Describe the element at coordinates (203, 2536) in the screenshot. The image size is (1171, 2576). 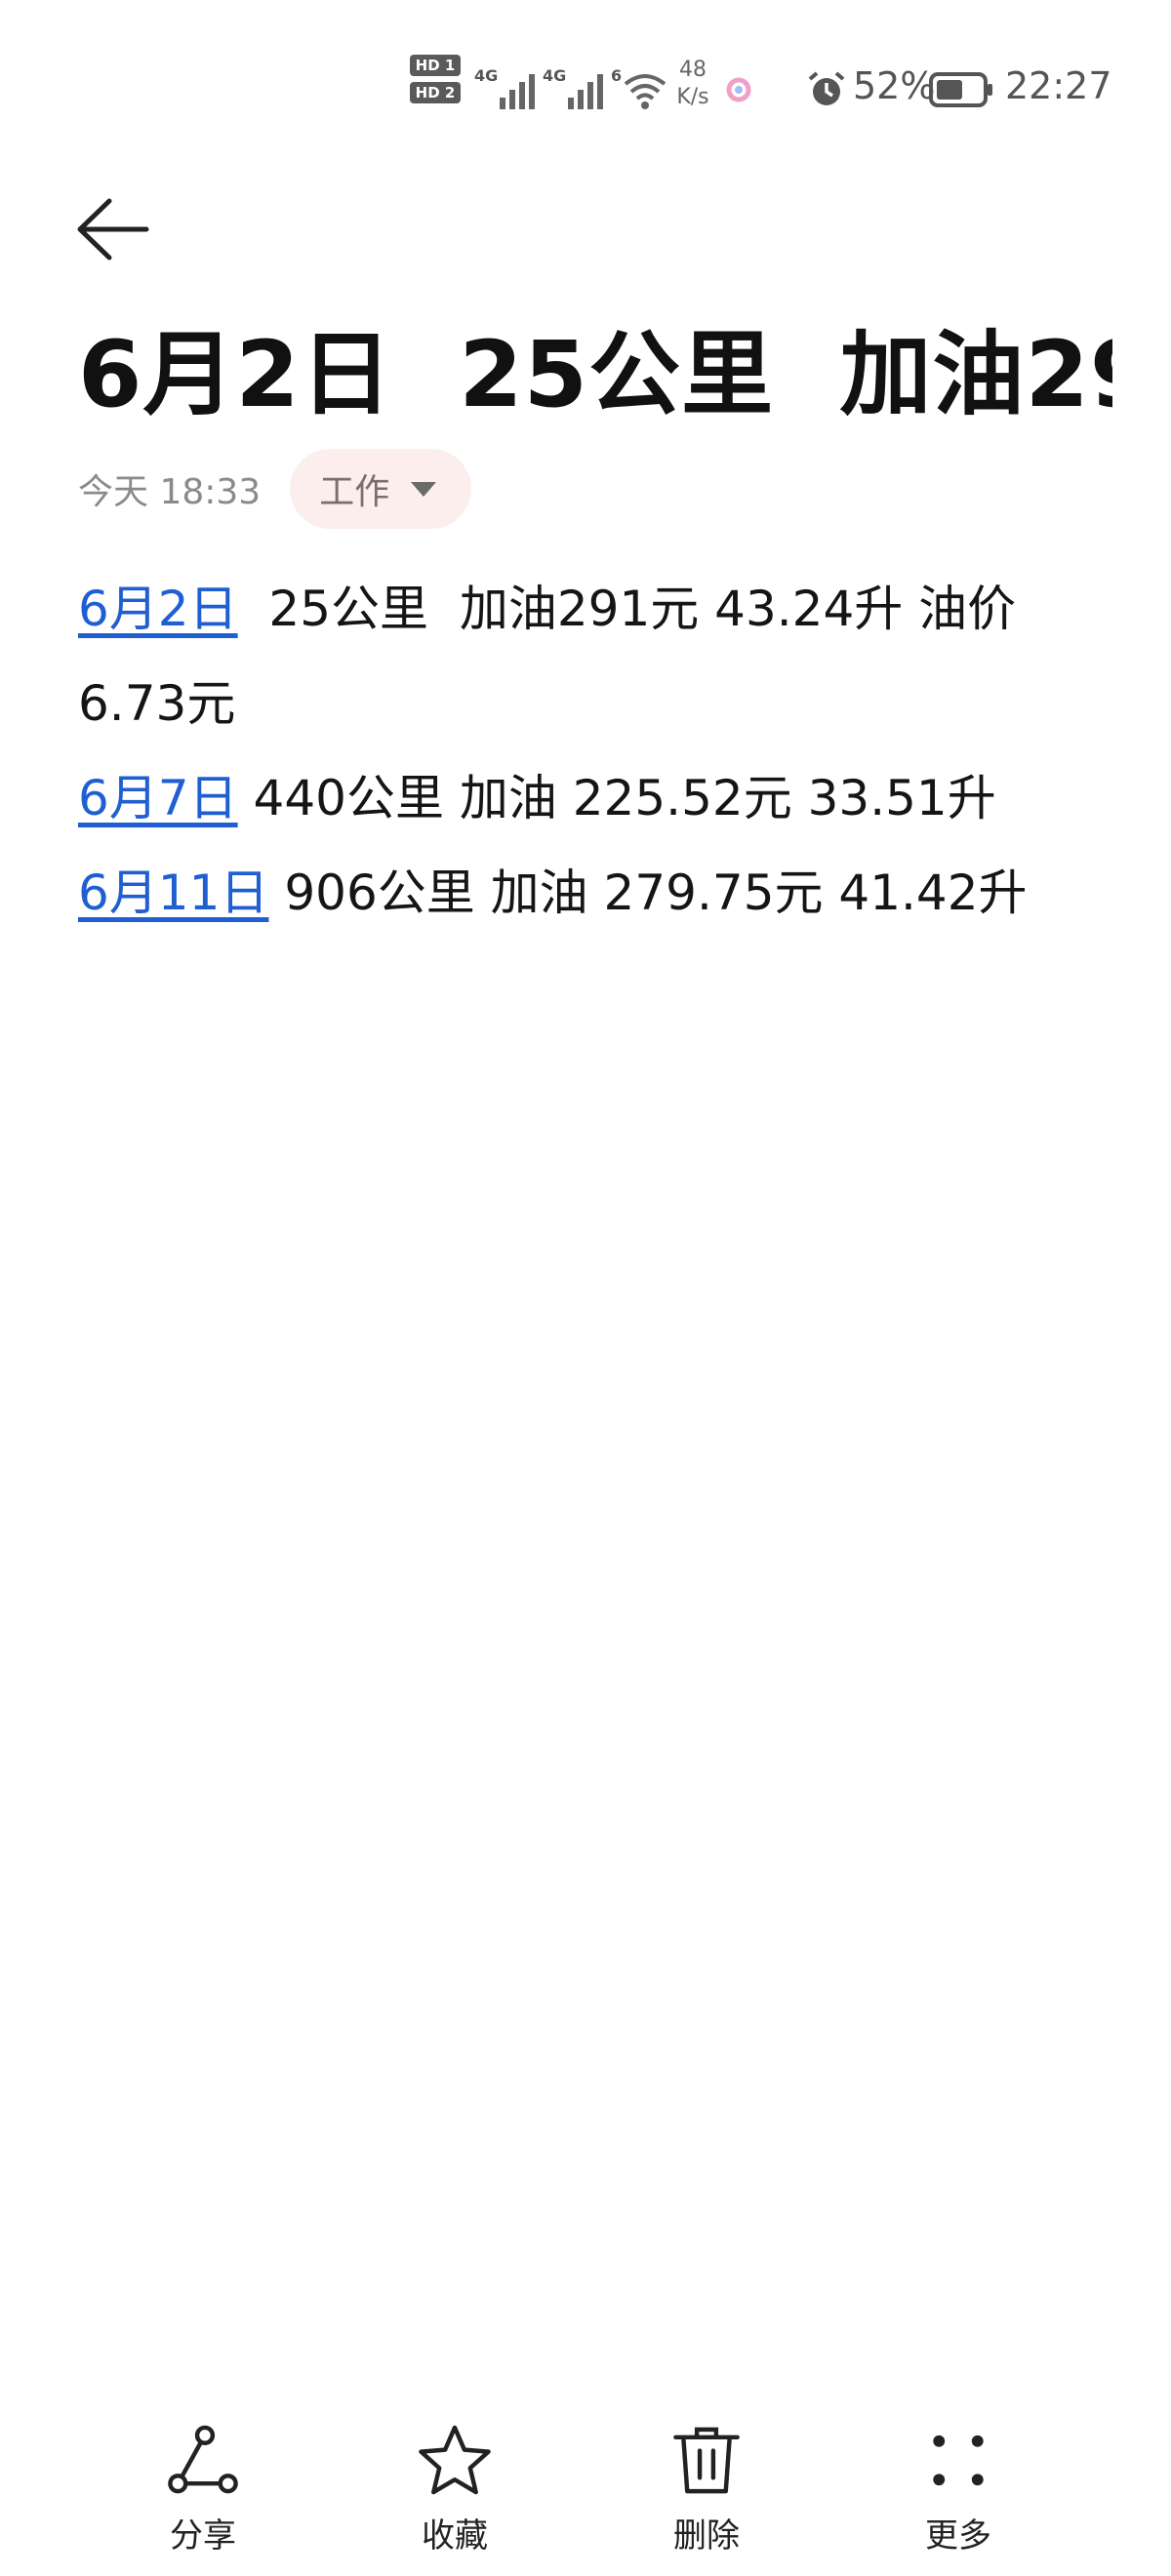
I see `share-label: 分享` at that location.